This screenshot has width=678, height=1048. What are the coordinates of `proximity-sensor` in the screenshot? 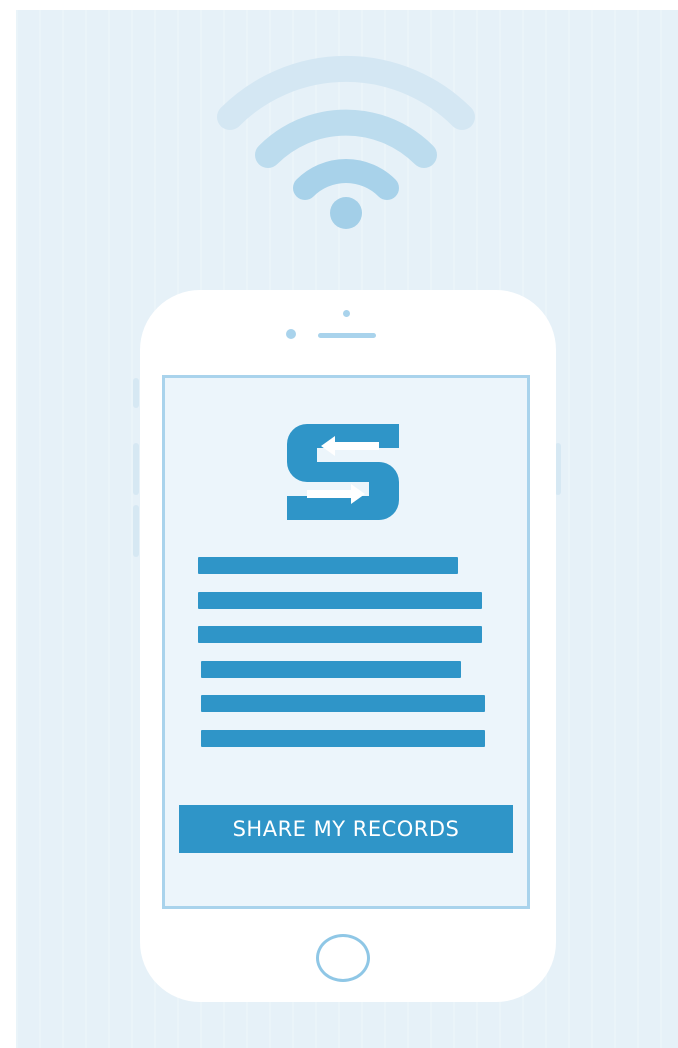 It's located at (346, 313).